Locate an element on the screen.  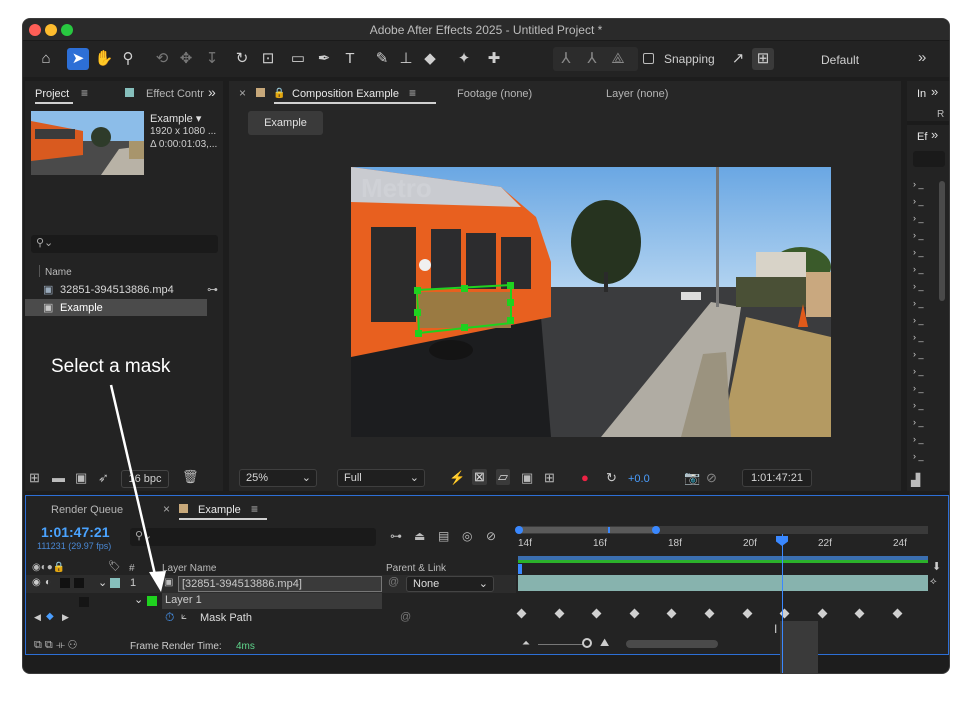
annotation-text: Select a mask is located at coordinates (111, 366).